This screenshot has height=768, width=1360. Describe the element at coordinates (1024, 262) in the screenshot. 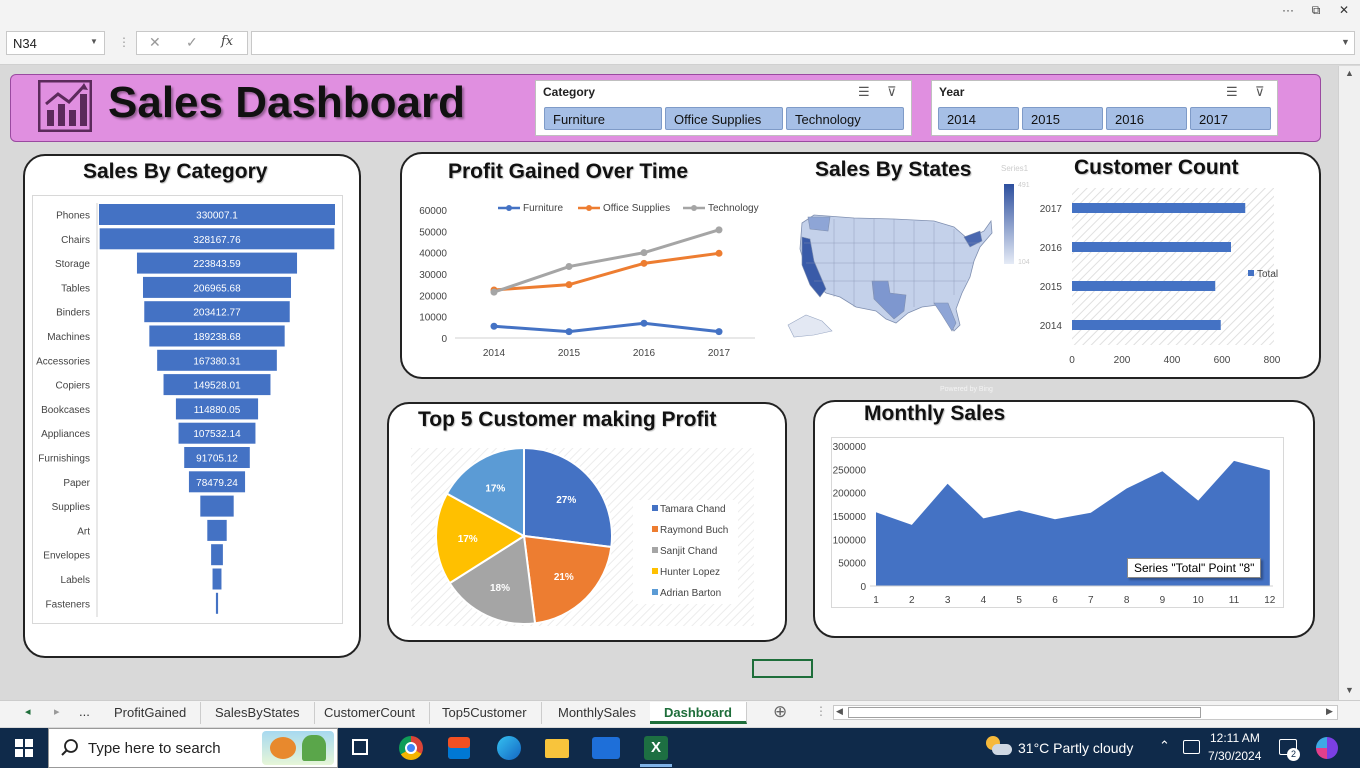

I see `map-legend-min: 104` at that location.